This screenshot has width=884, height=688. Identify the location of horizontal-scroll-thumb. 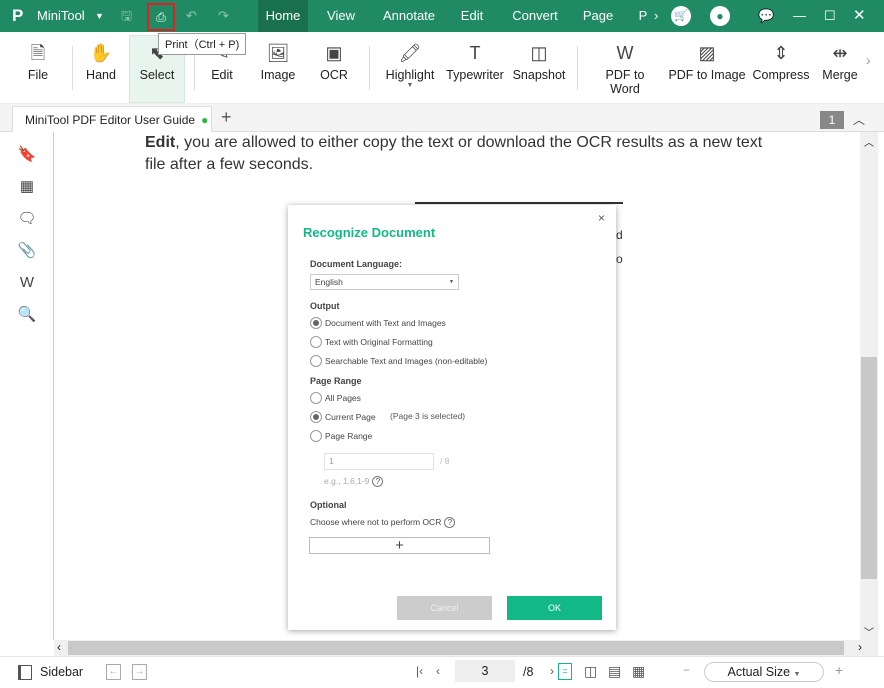
(456, 648).